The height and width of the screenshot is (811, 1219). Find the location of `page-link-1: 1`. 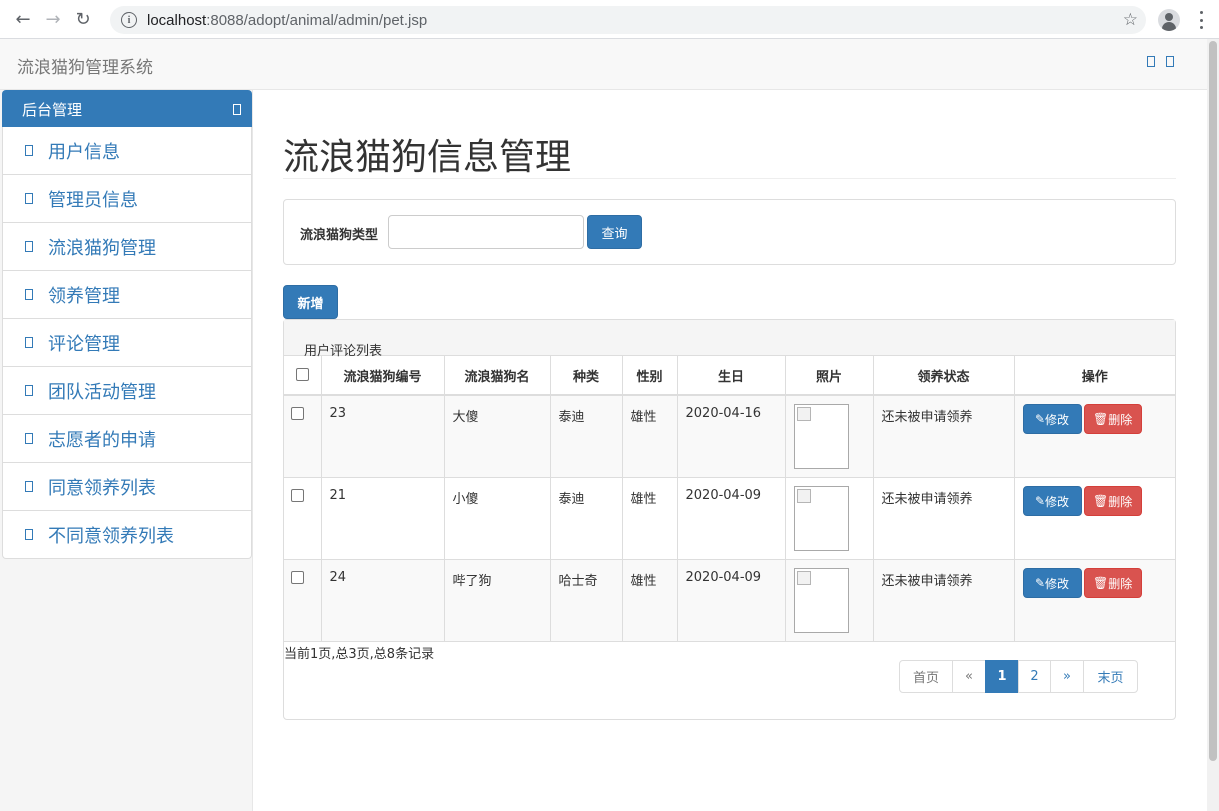

page-link-1: 1 is located at coordinates (1002, 676).